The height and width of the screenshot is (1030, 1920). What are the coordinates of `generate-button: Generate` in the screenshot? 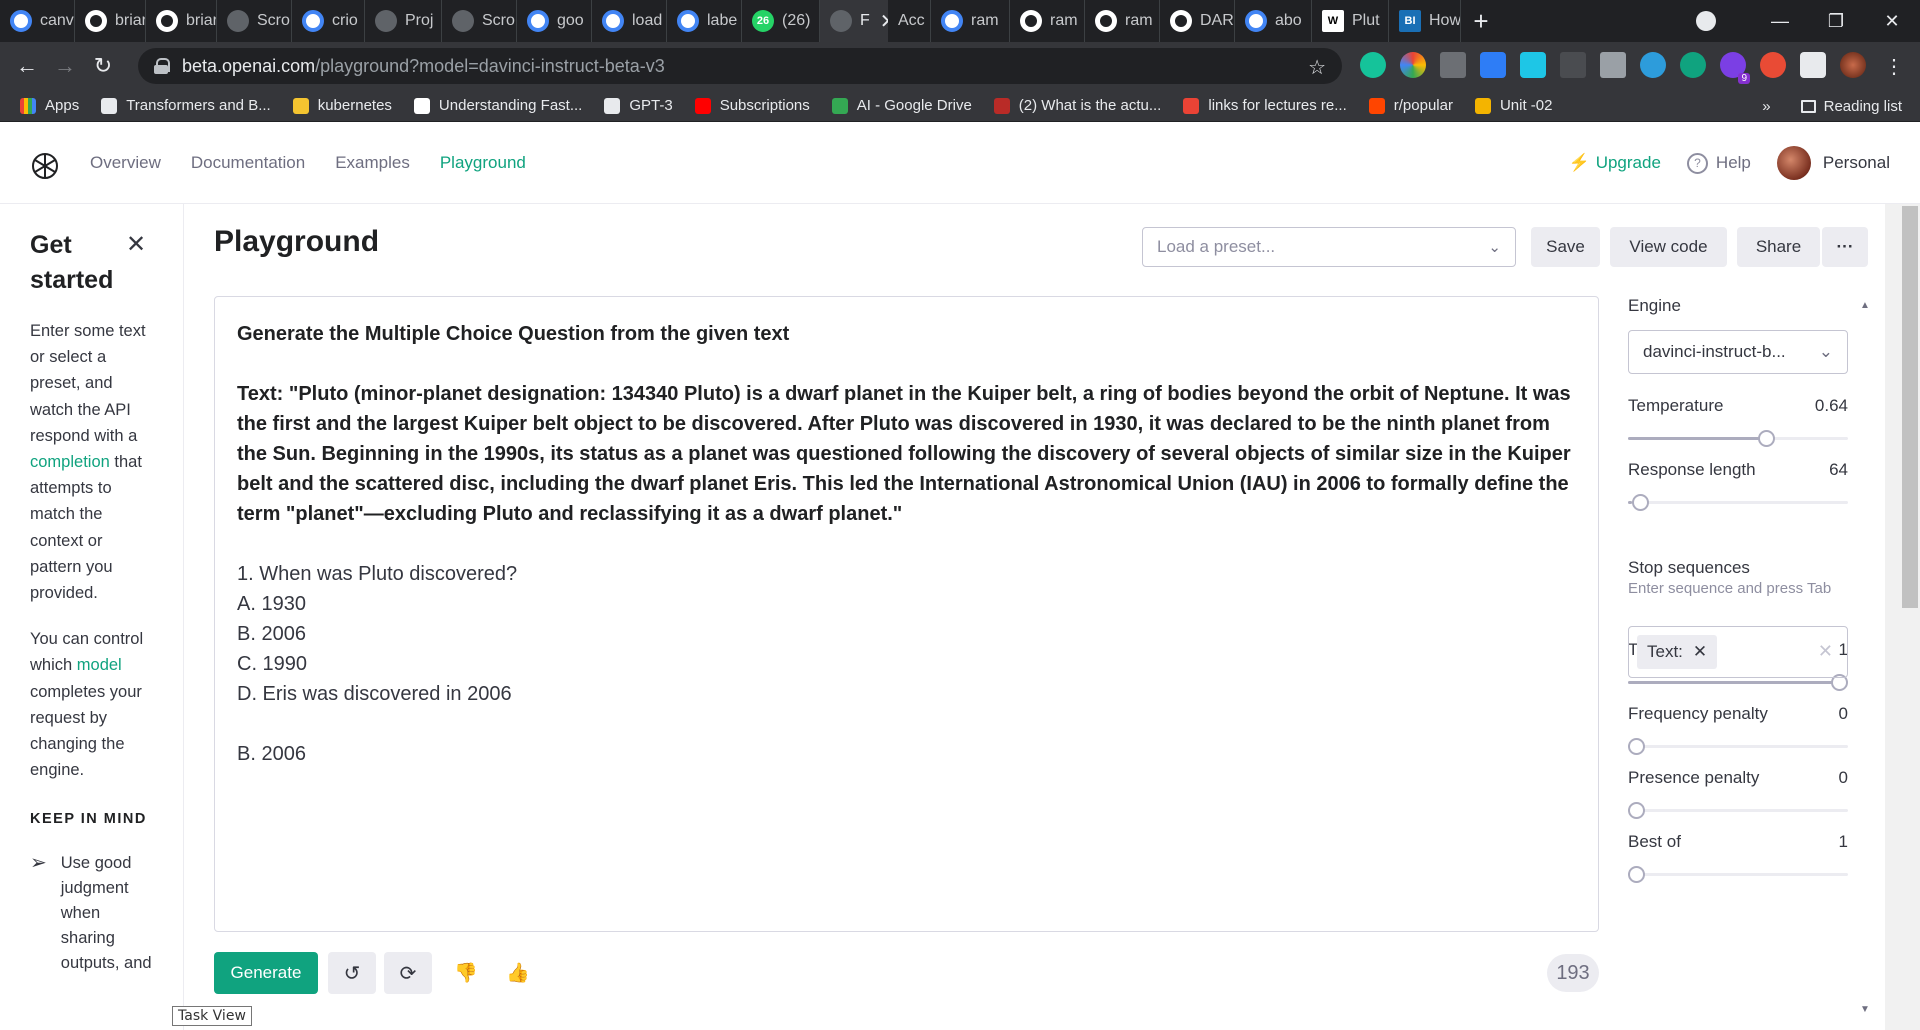 It's located at (266, 973).